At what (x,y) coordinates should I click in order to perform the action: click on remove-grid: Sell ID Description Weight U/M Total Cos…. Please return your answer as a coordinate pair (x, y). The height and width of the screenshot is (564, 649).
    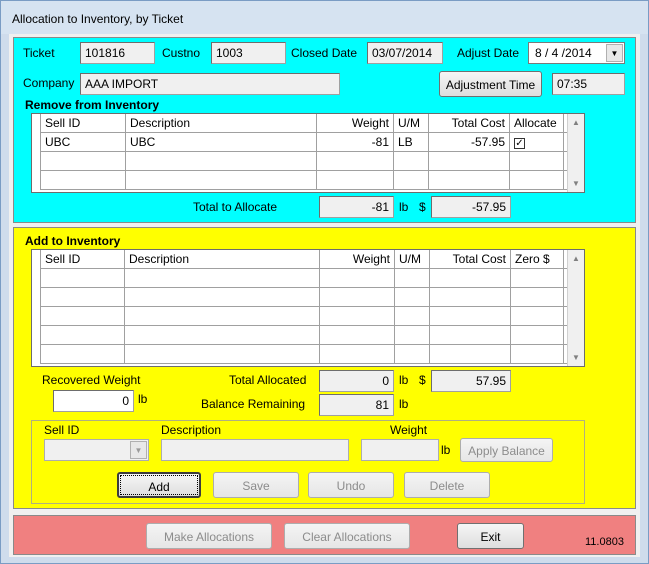
    Looking at the image, I should click on (308, 153).